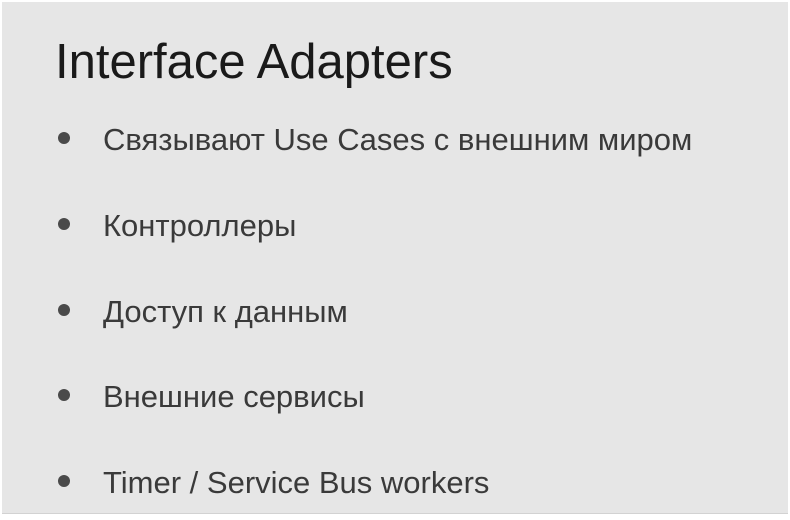 This screenshot has width=790, height=520. Describe the element at coordinates (296, 482) in the screenshot. I see `bullet-text: Timer / Service Bus workers` at that location.